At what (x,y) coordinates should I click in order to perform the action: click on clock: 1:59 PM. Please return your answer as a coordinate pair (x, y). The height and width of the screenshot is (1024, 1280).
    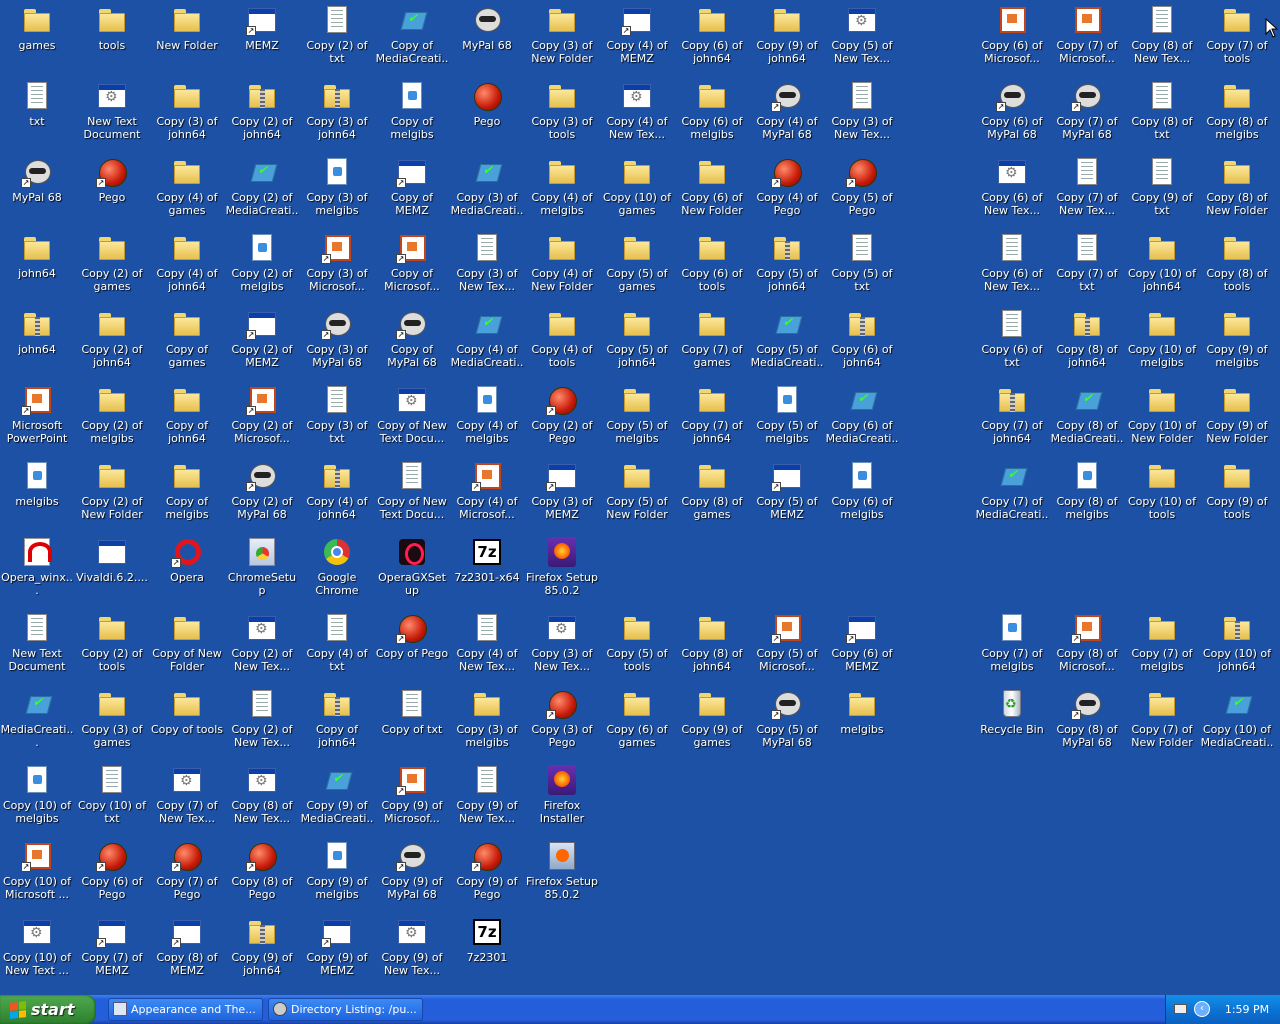
    Looking at the image, I should click on (1247, 1009).